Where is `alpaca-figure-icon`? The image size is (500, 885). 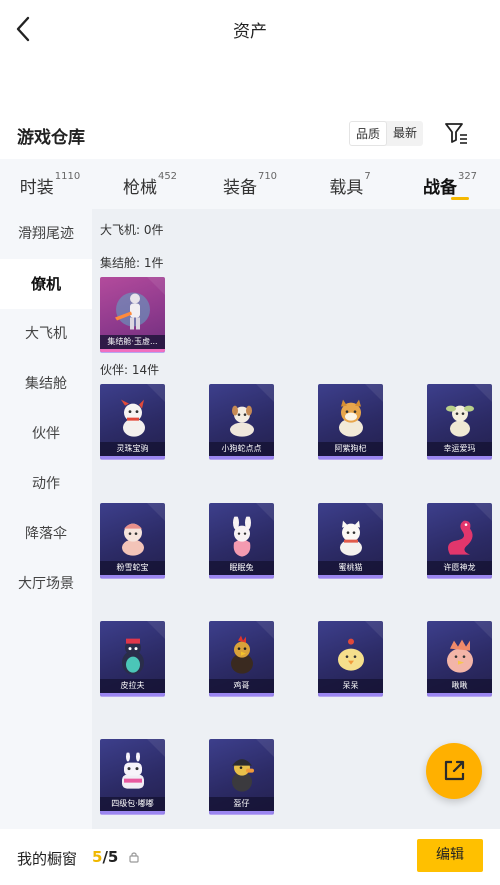 alpaca-figure-icon is located at coordinates (459, 421).